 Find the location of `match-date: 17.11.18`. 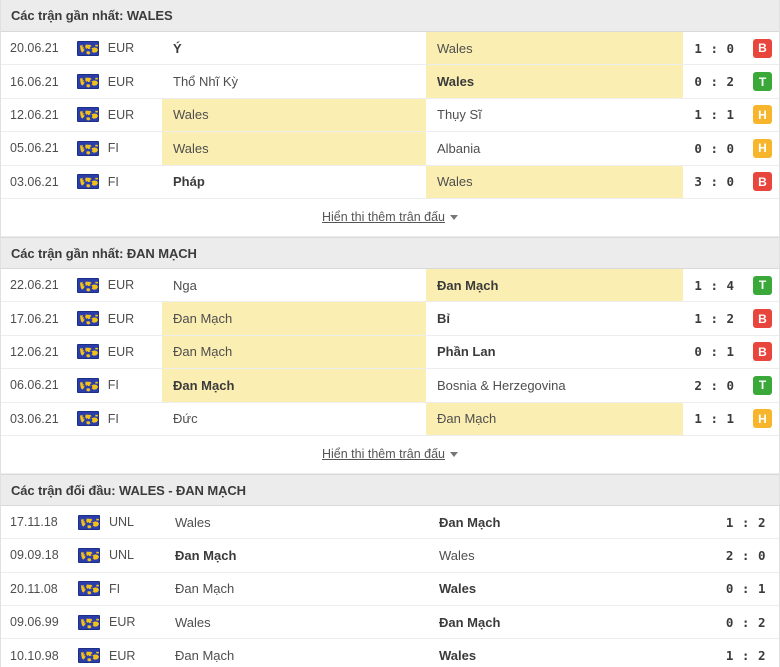

match-date: 17.11.18 is located at coordinates (34, 522).